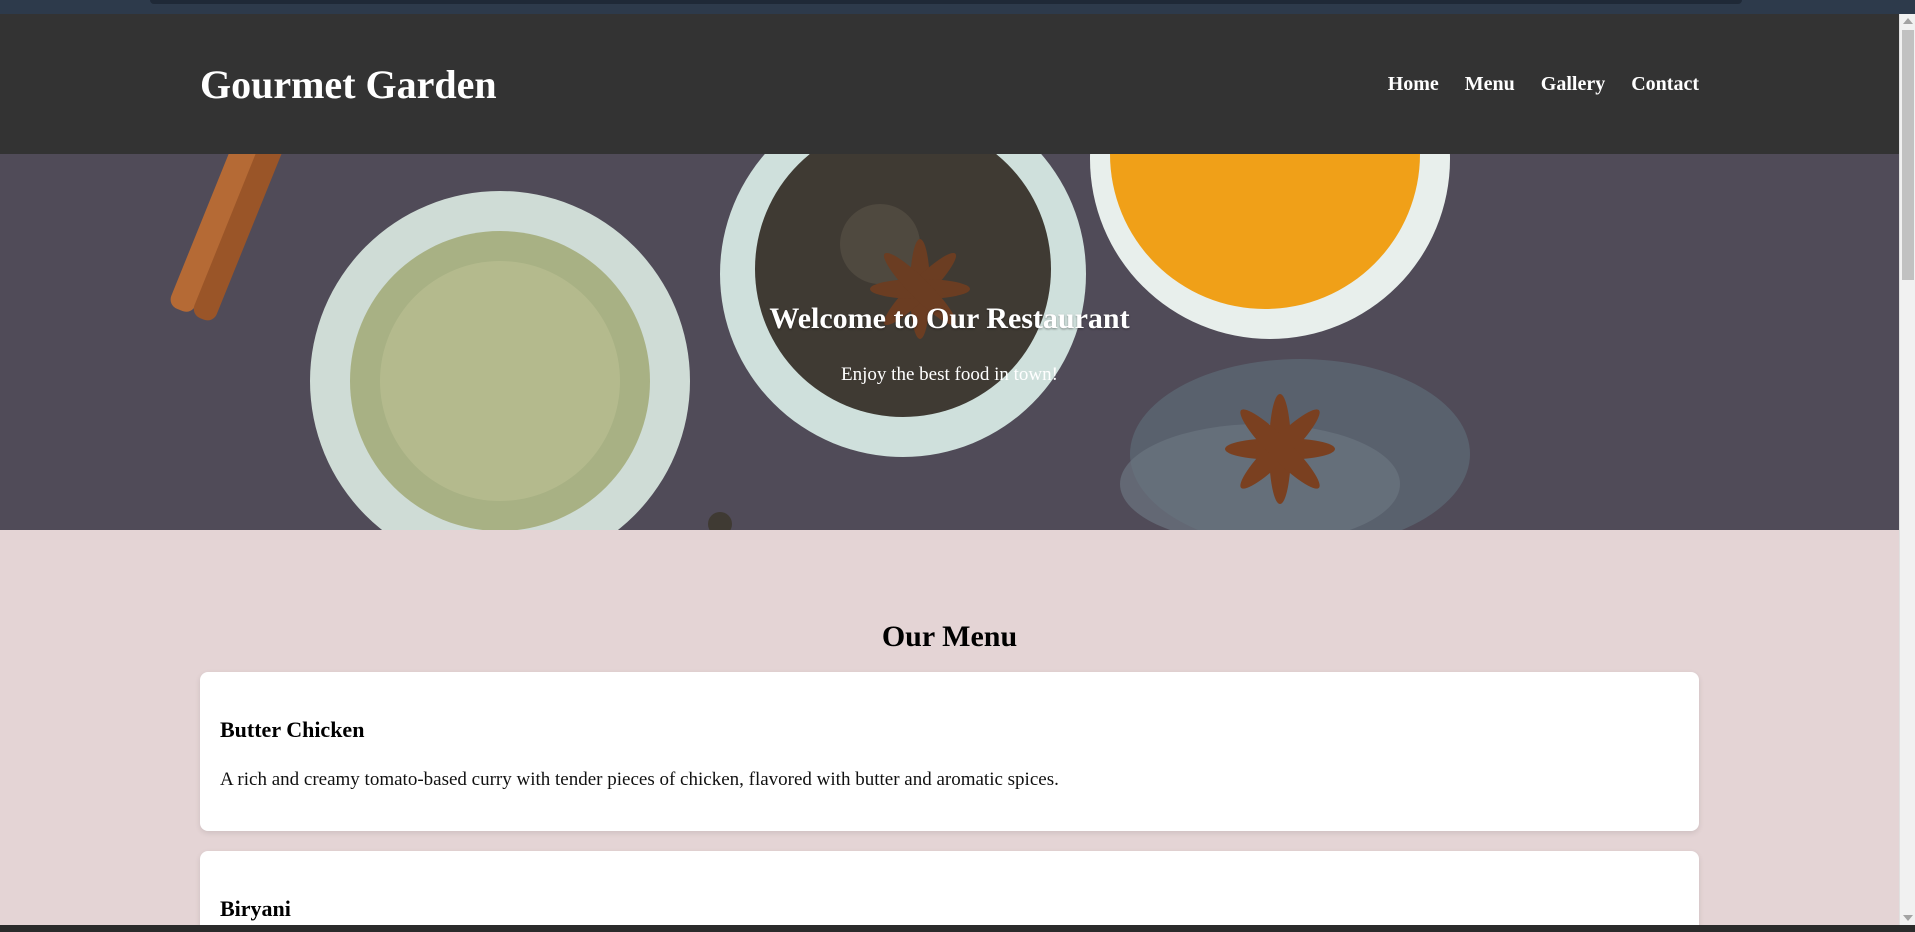 This screenshot has height=932, width=1915. Describe the element at coordinates (957, 7) in the screenshot. I see `browser-top-strip` at that location.